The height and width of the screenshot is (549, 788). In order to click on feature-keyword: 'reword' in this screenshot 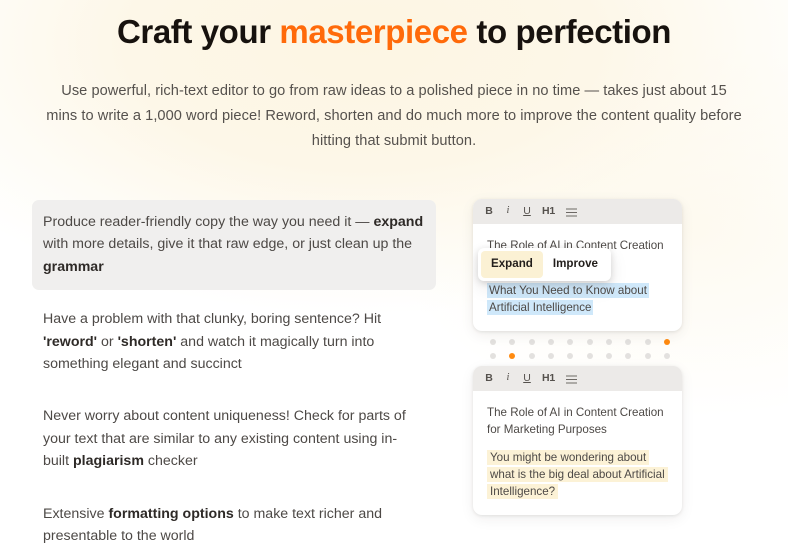, I will do `click(70, 341)`.